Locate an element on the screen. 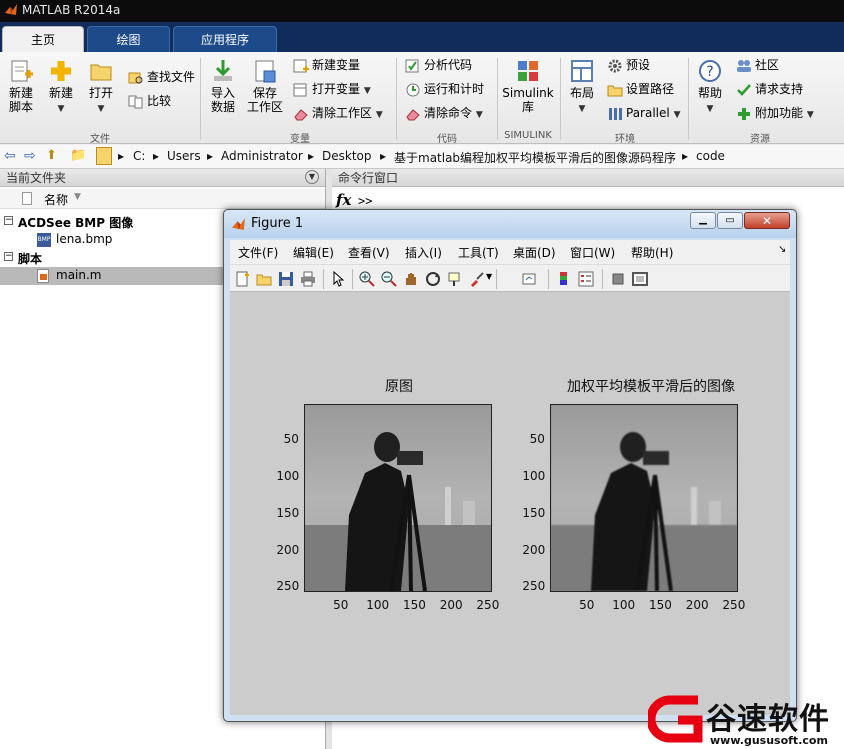 The image size is (844, 749). watermark-brand: 谷速软件 is located at coordinates (768, 719).